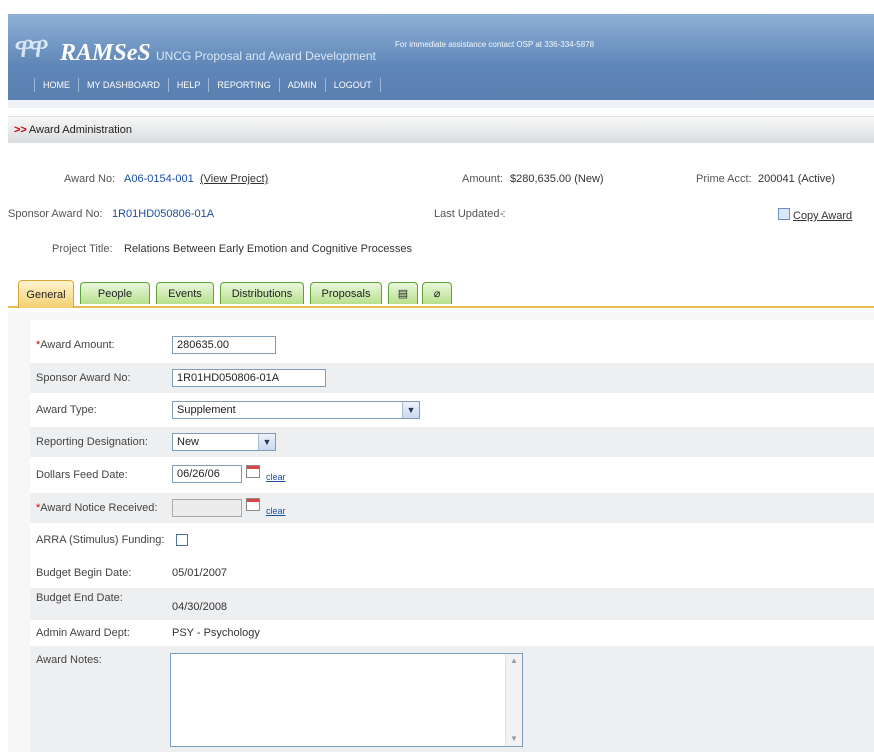 Image resolution: width=874 pixels, height=752 pixels. Describe the element at coordinates (56, 85) in the screenshot. I see `nav-home: HOME` at that location.